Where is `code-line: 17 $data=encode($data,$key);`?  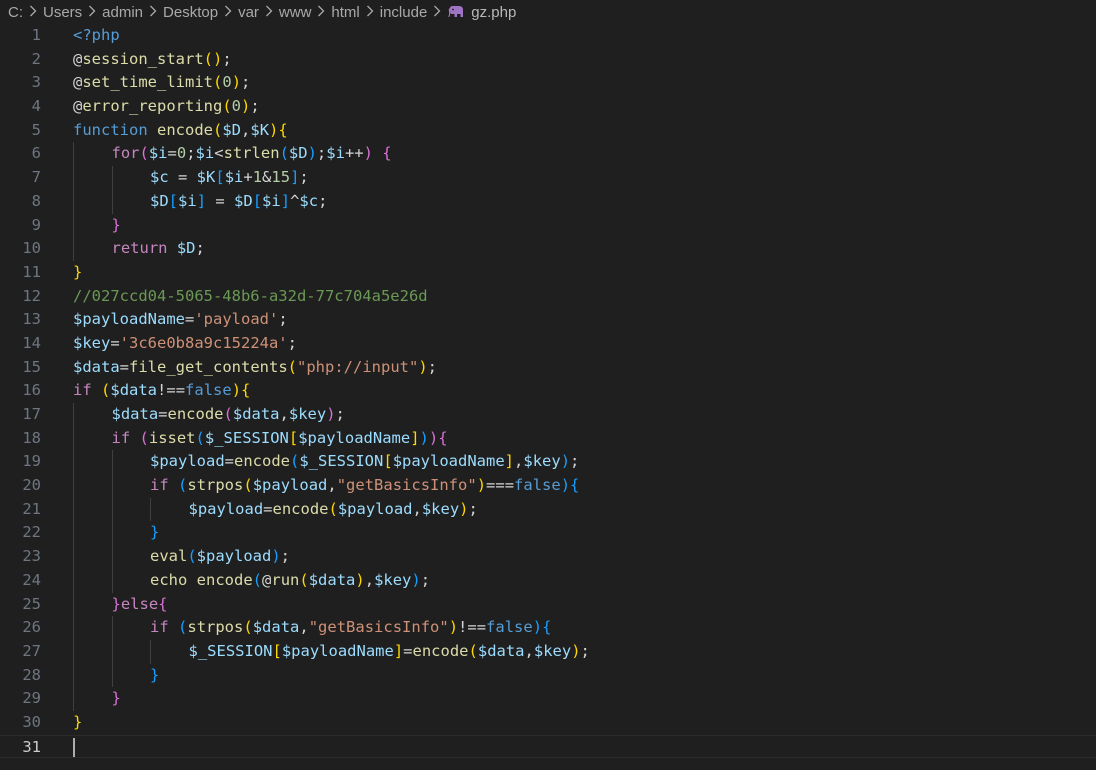 code-line: 17 $data=encode($data,$key); is located at coordinates (548, 415).